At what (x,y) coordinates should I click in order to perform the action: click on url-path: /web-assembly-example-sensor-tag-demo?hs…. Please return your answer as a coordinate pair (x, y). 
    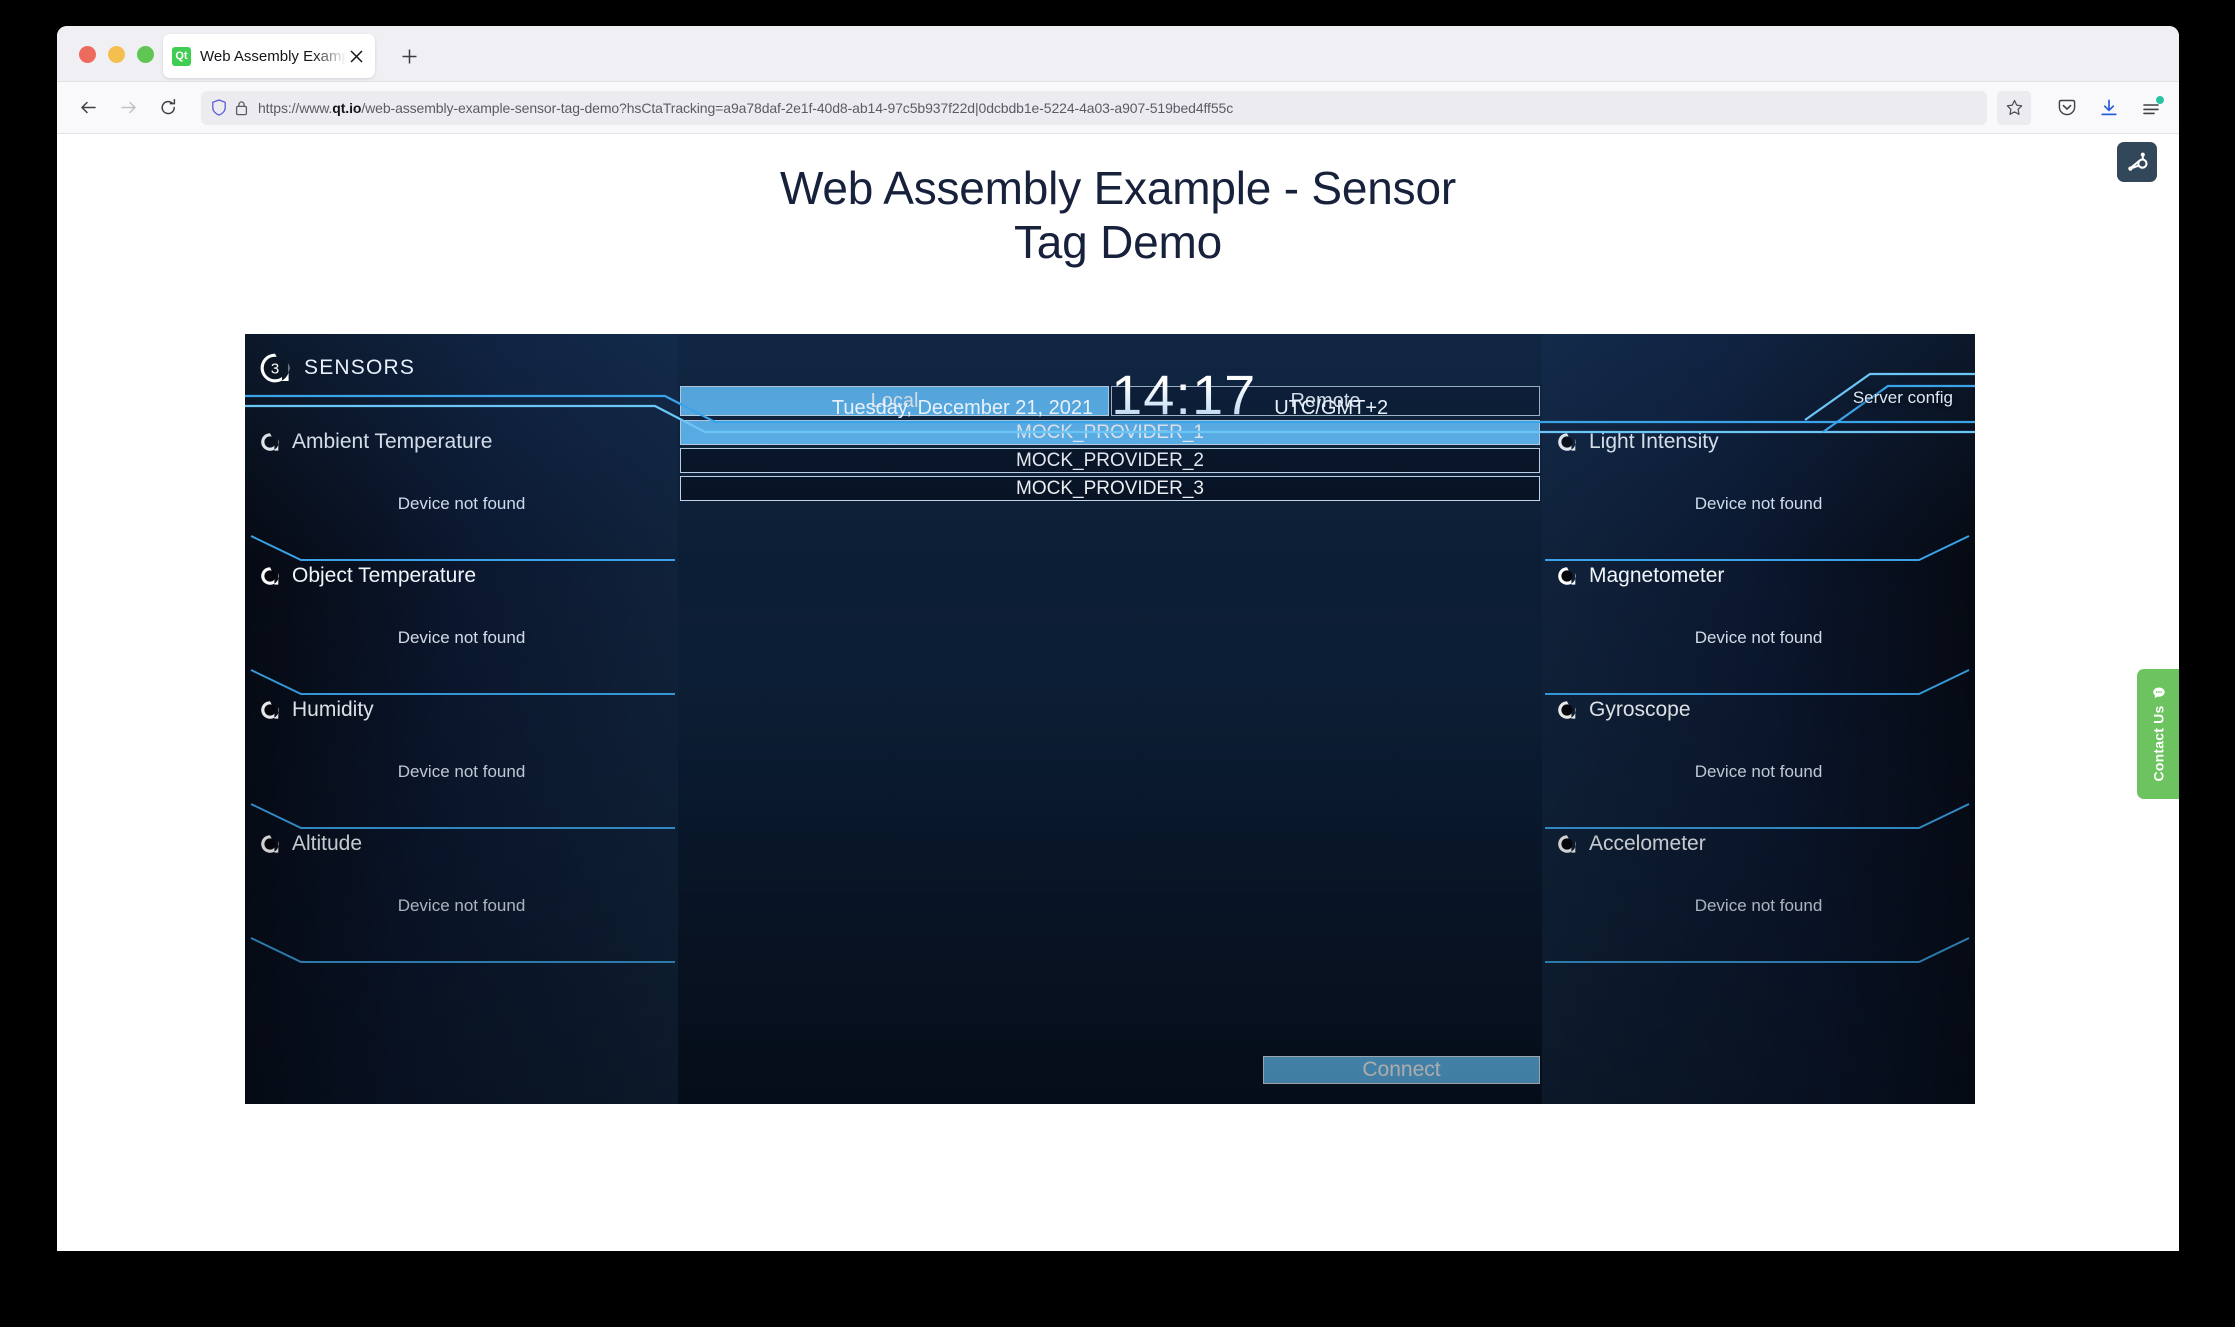
    Looking at the image, I should click on (797, 107).